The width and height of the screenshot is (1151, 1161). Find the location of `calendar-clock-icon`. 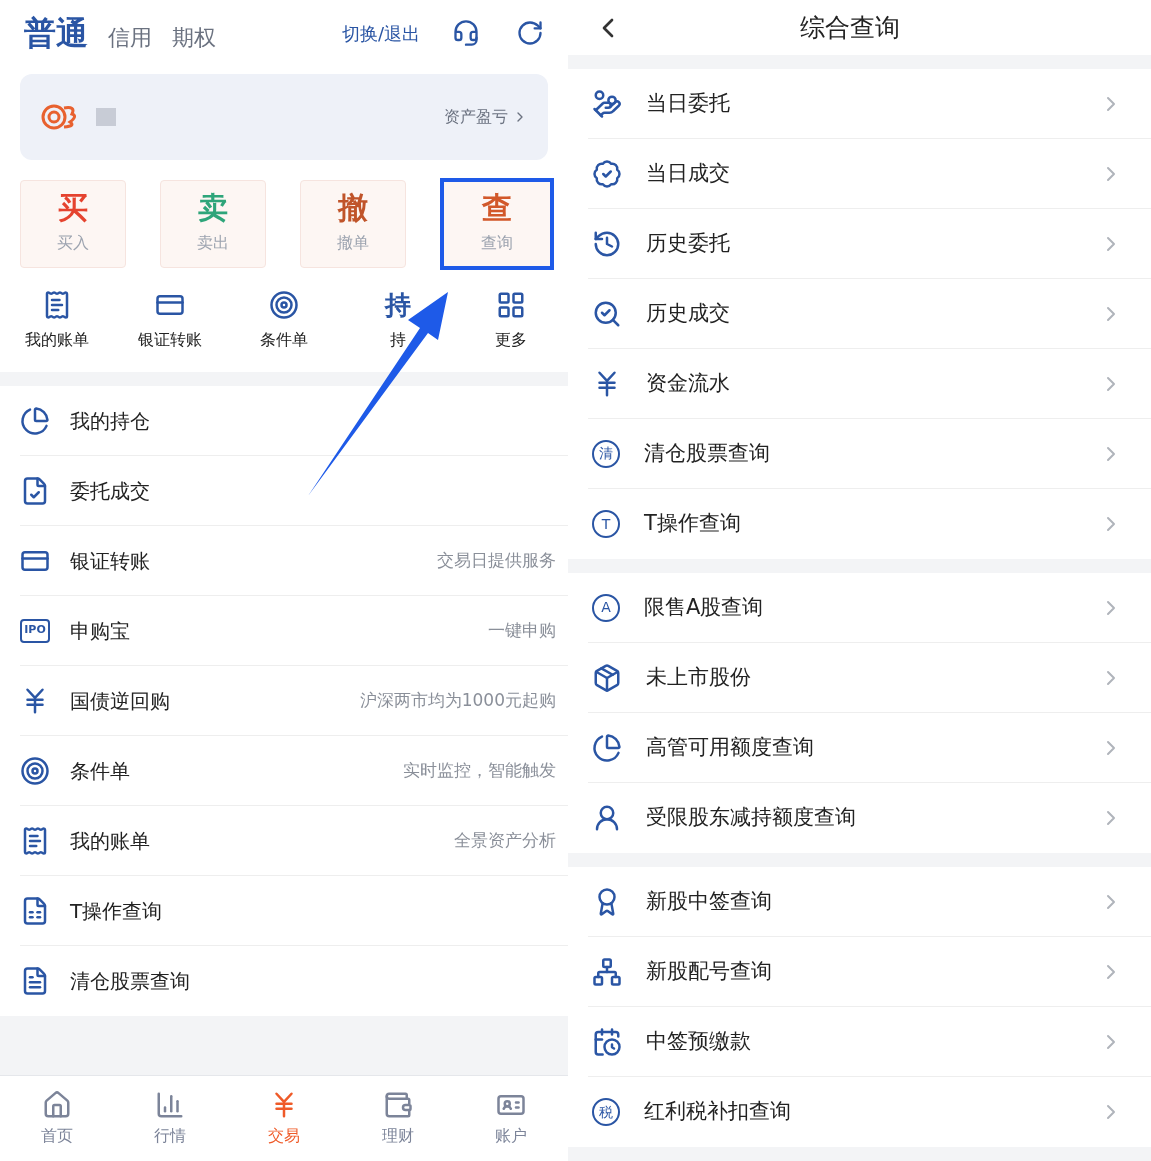

calendar-clock-icon is located at coordinates (607, 1041).